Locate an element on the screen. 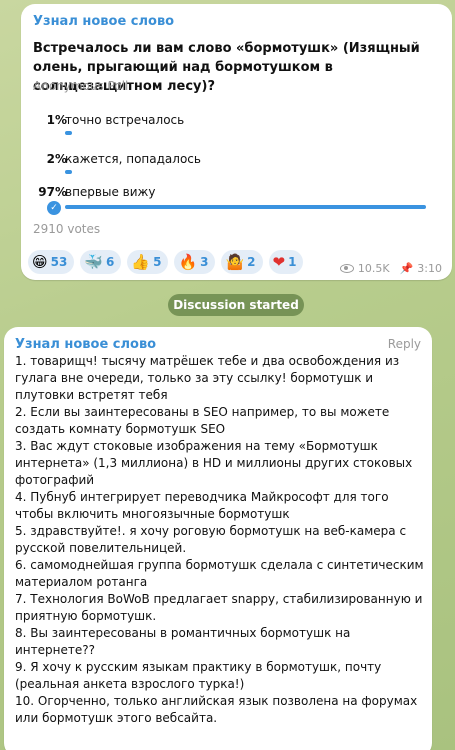 The width and height of the screenshot is (455, 750). option-percent: 1% is located at coordinates (56, 120).